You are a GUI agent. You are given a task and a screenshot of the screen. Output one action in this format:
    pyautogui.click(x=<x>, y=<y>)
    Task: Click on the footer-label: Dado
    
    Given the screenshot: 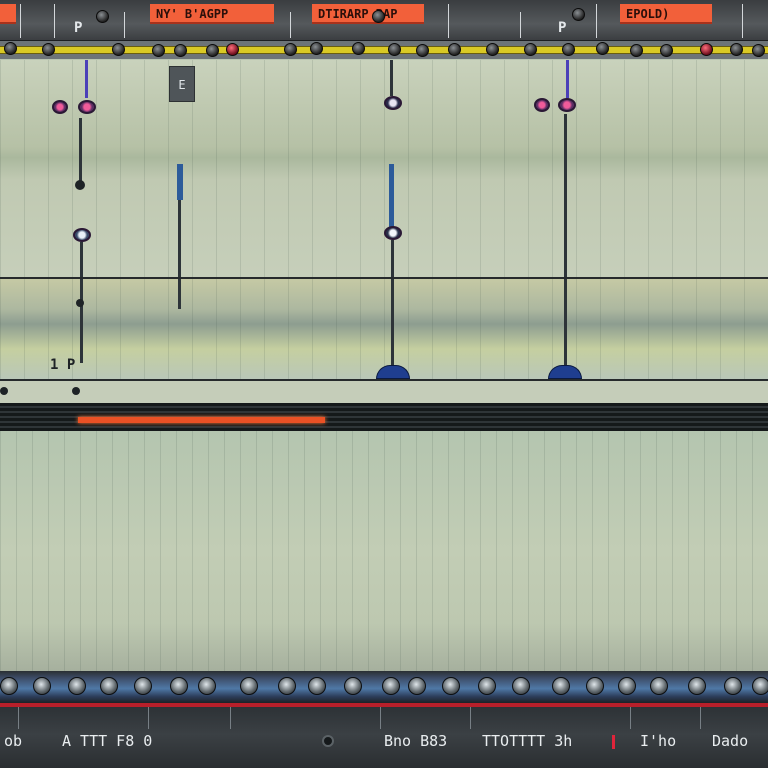 What is the action you would take?
    pyautogui.click(x=730, y=741)
    